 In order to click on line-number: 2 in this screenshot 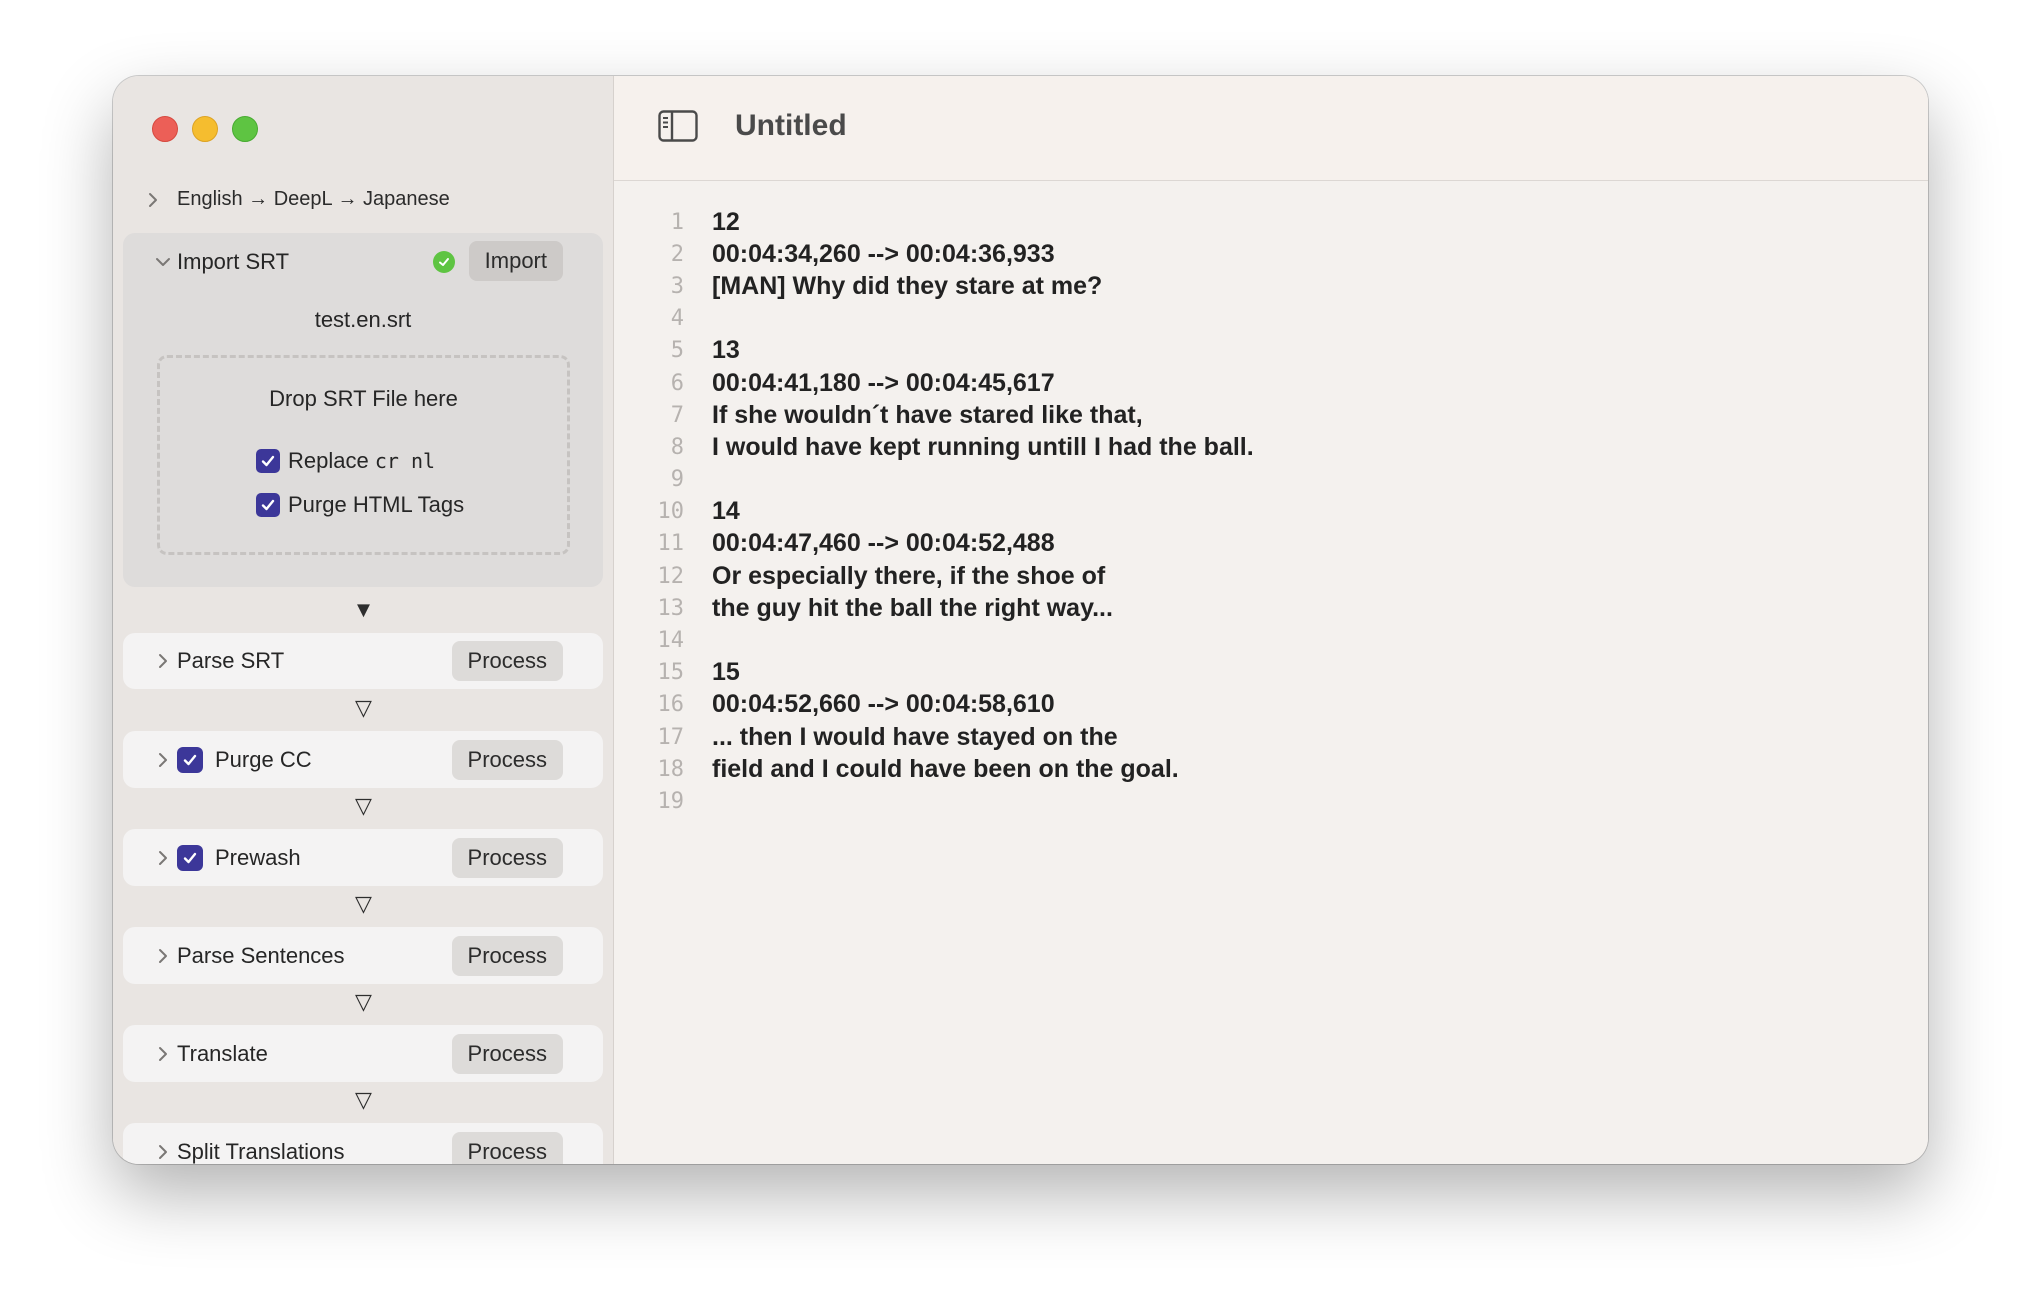, I will do `click(677, 254)`.